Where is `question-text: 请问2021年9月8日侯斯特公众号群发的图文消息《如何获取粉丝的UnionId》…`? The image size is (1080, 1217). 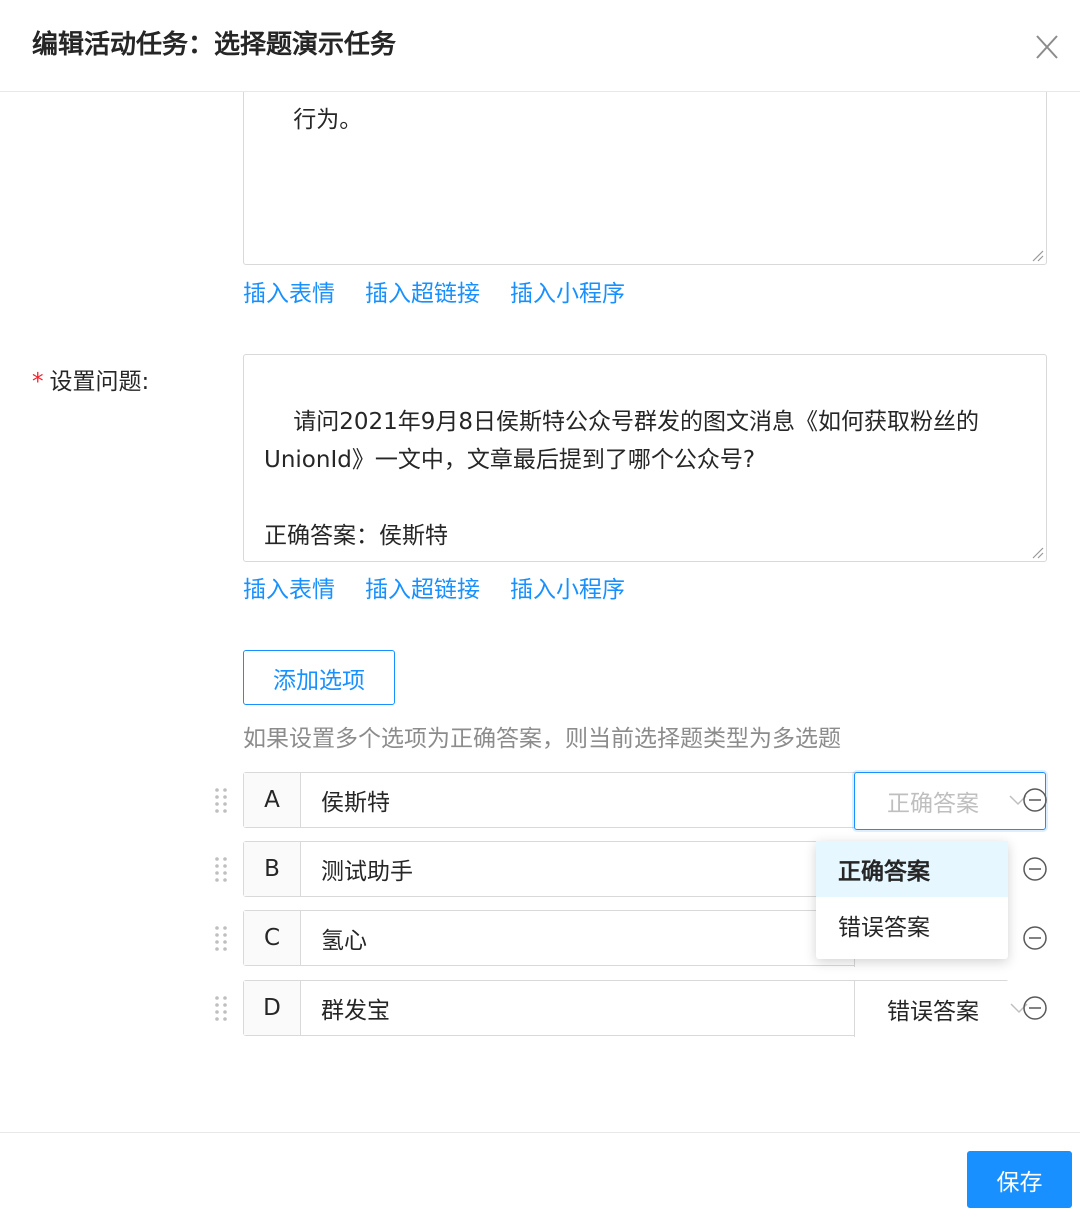
question-text: 请问2021年9月8日侯斯特公众号群发的图文消息《如何获取粉丝的UnionId》… is located at coordinates (622, 479).